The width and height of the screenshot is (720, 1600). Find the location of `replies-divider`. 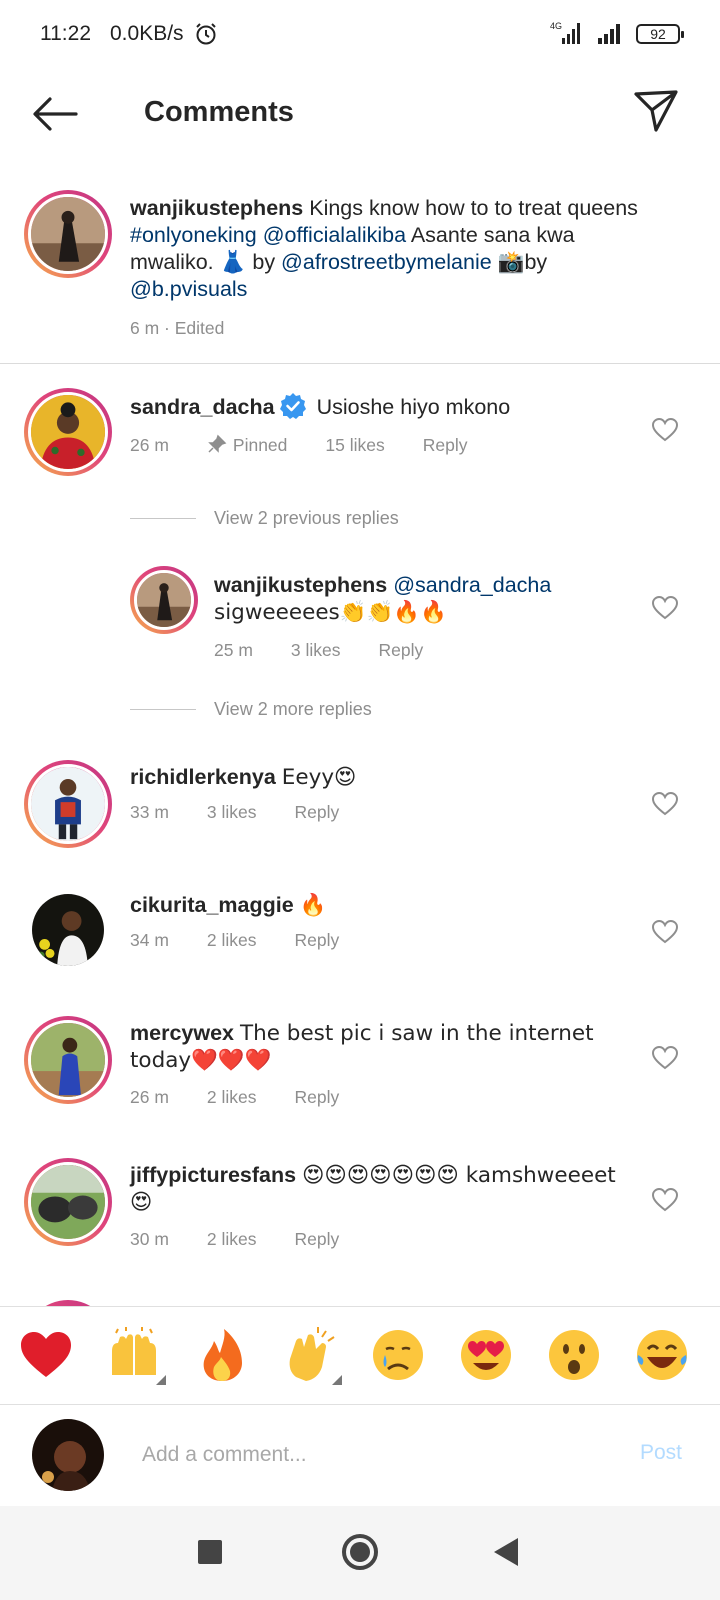

replies-divider is located at coordinates (163, 709).